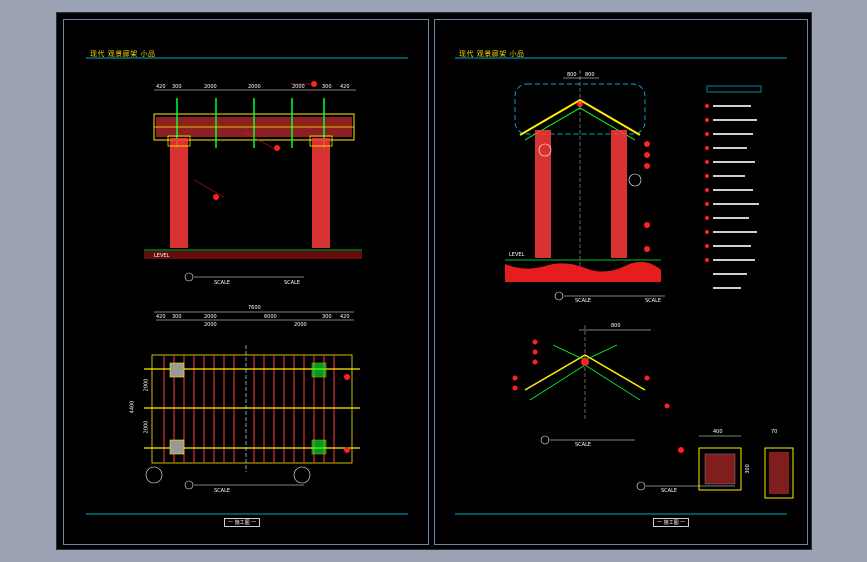 The image size is (867, 562). I want to click on elev-level-label: LEVEL, so click(162, 256).